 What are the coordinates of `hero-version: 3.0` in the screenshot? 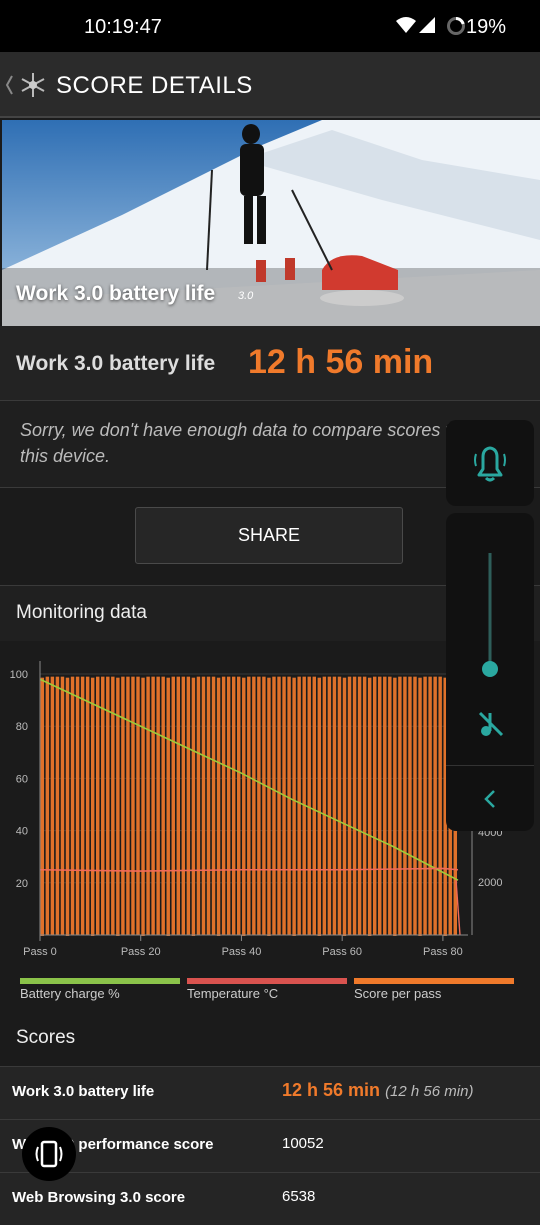 It's located at (246, 296).